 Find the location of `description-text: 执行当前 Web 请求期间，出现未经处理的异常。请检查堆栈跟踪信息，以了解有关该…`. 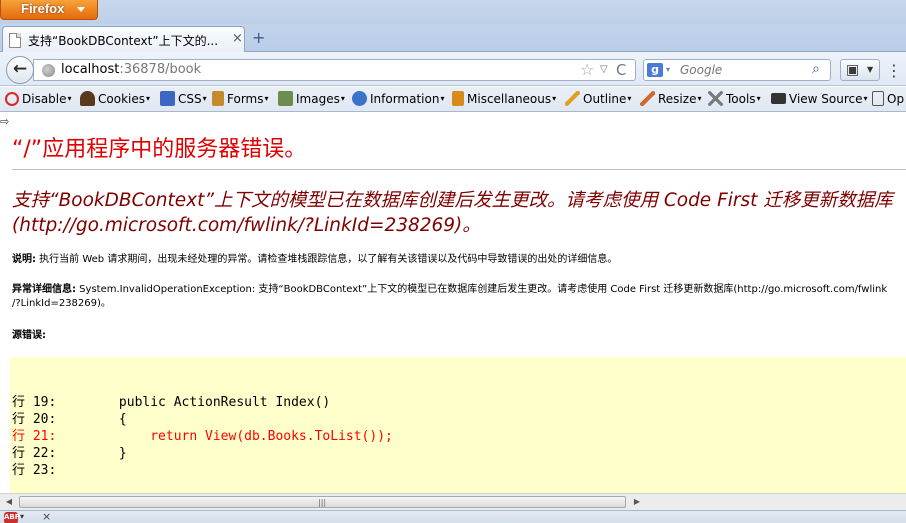

description-text: 执行当前 Web 请求期间，出现未经处理的异常。请检查堆栈跟踪信息，以了解有关该… is located at coordinates (327, 259).